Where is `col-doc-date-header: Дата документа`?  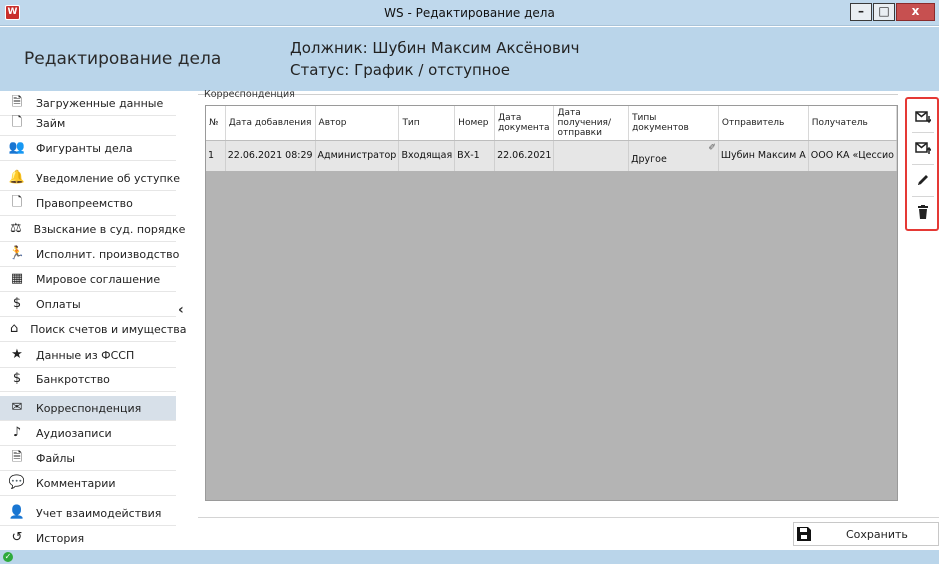 col-doc-date-header: Дата документа is located at coordinates (524, 123).